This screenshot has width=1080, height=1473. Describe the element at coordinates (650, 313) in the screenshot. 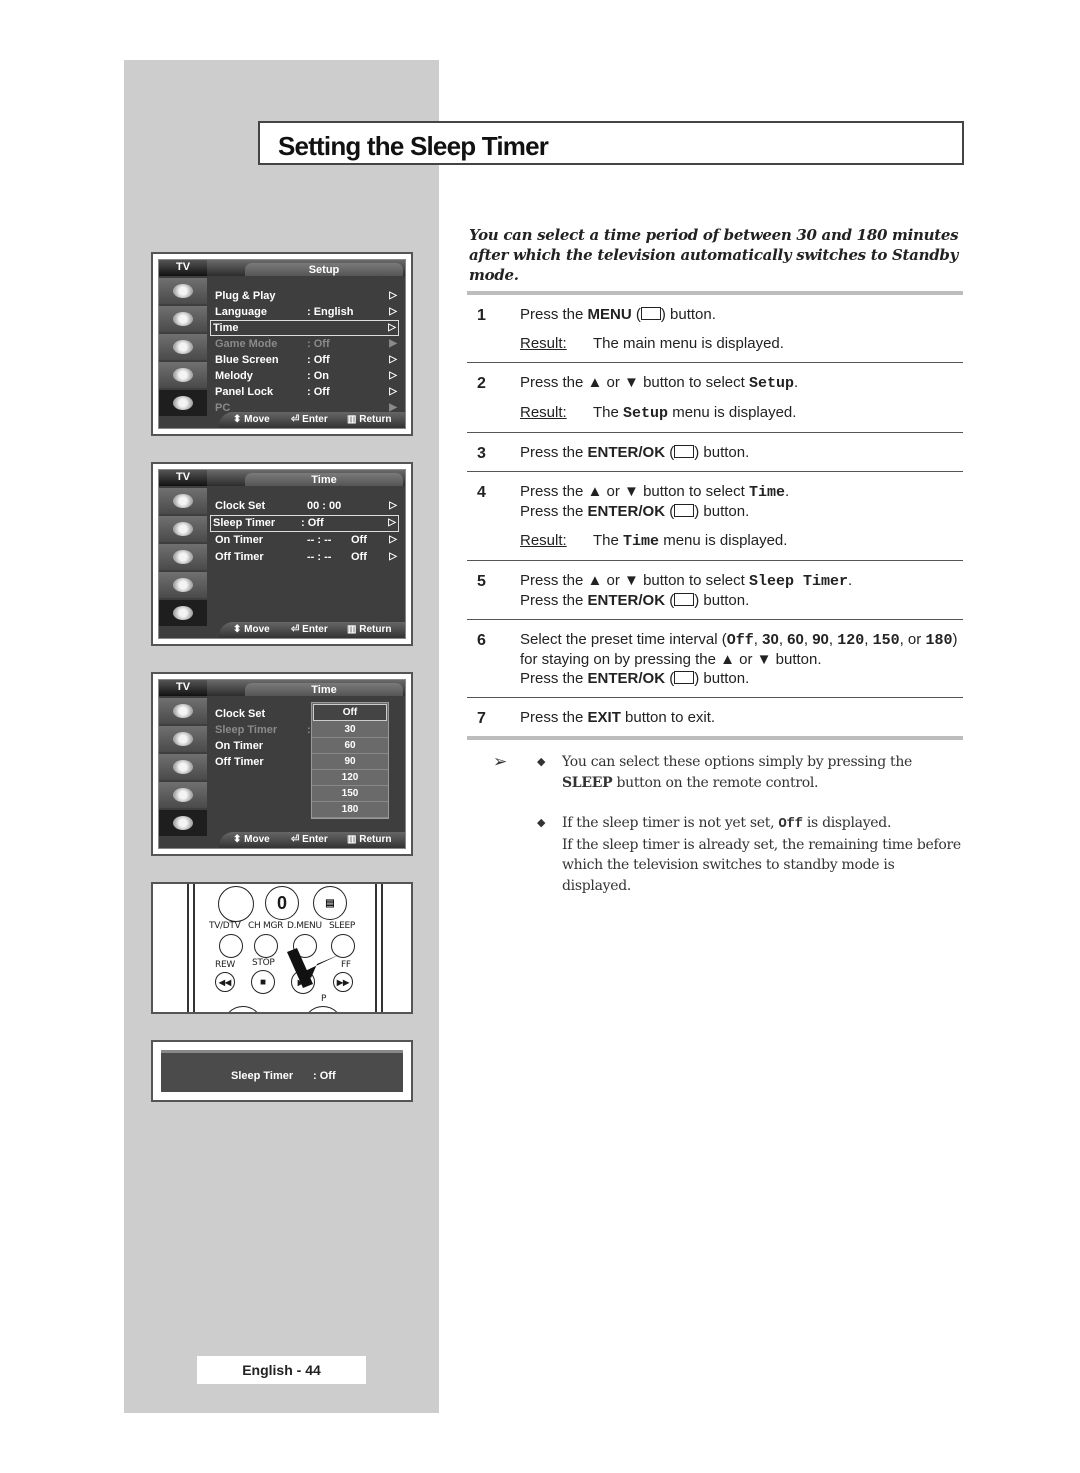

I see `menu-key-icon` at that location.